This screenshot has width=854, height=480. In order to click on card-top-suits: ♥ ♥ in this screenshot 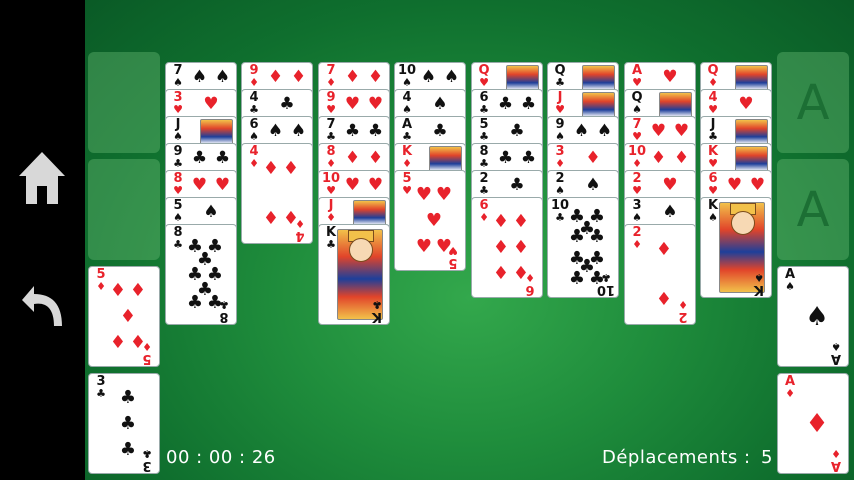, I will do `click(670, 131)`.